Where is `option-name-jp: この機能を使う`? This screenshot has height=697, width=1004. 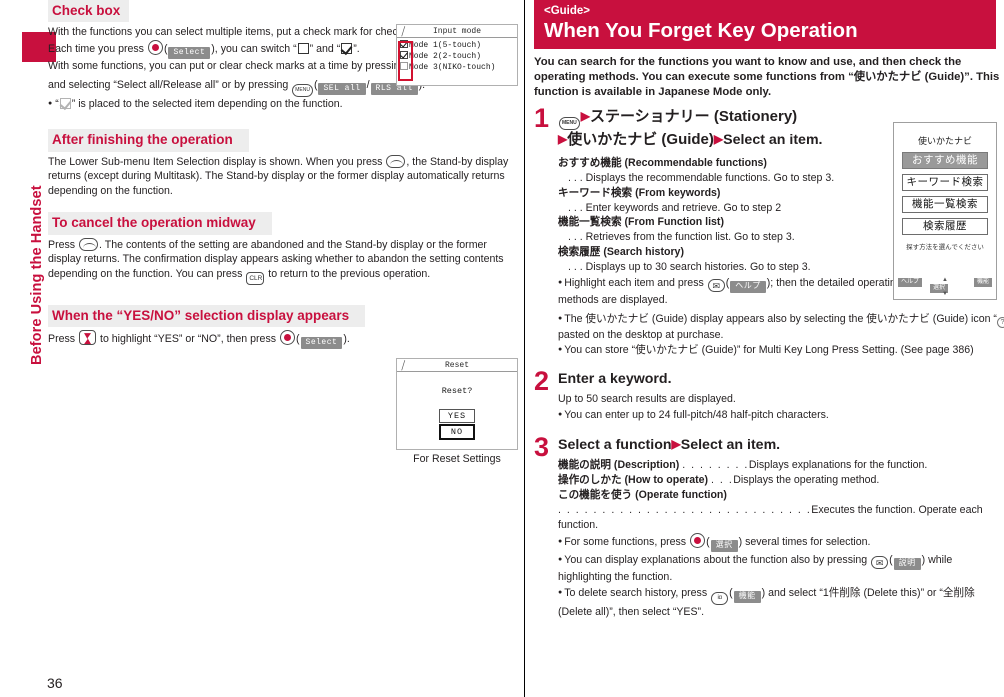
option-name-jp: この機能を使う is located at coordinates (595, 494).